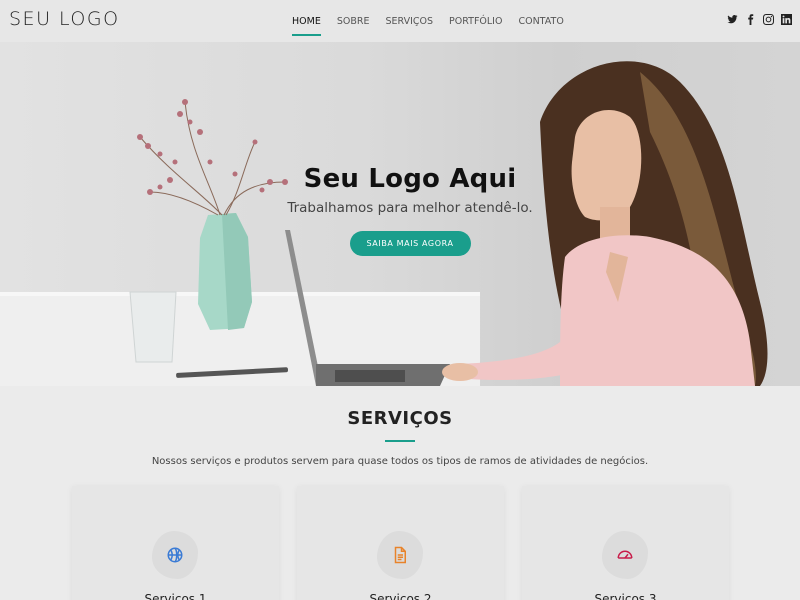 This screenshot has height=600, width=800. What do you see at coordinates (175, 596) in the screenshot?
I see `service-card-title: Serviços 1` at bounding box center [175, 596].